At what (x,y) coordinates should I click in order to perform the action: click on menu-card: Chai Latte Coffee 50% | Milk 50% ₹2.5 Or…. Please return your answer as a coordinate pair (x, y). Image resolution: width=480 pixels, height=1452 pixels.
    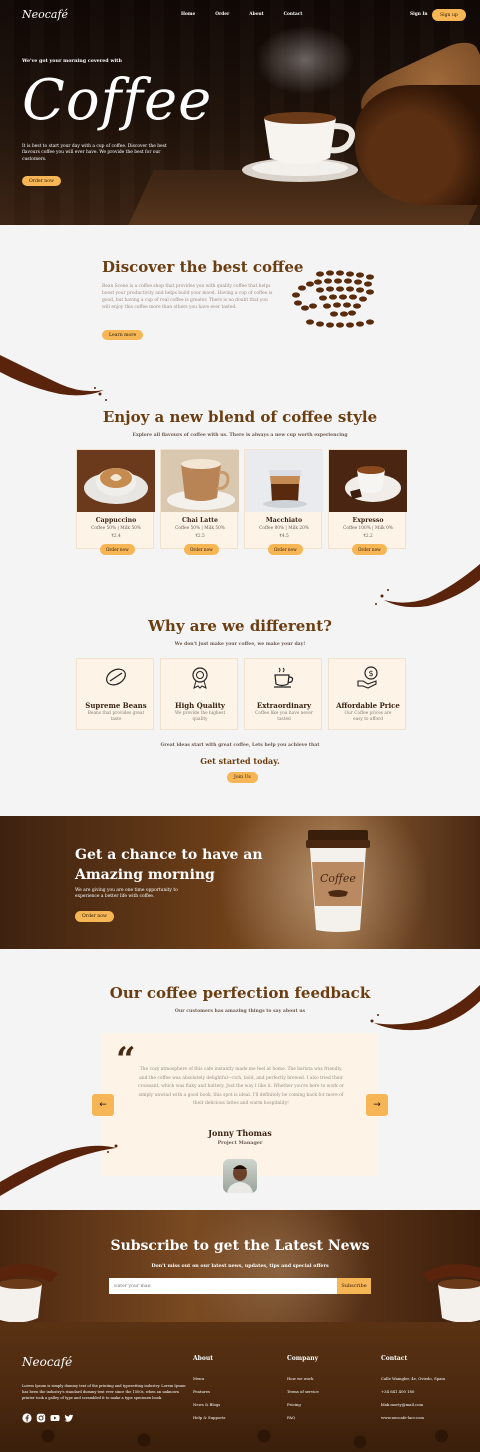
    Looking at the image, I should click on (199, 502).